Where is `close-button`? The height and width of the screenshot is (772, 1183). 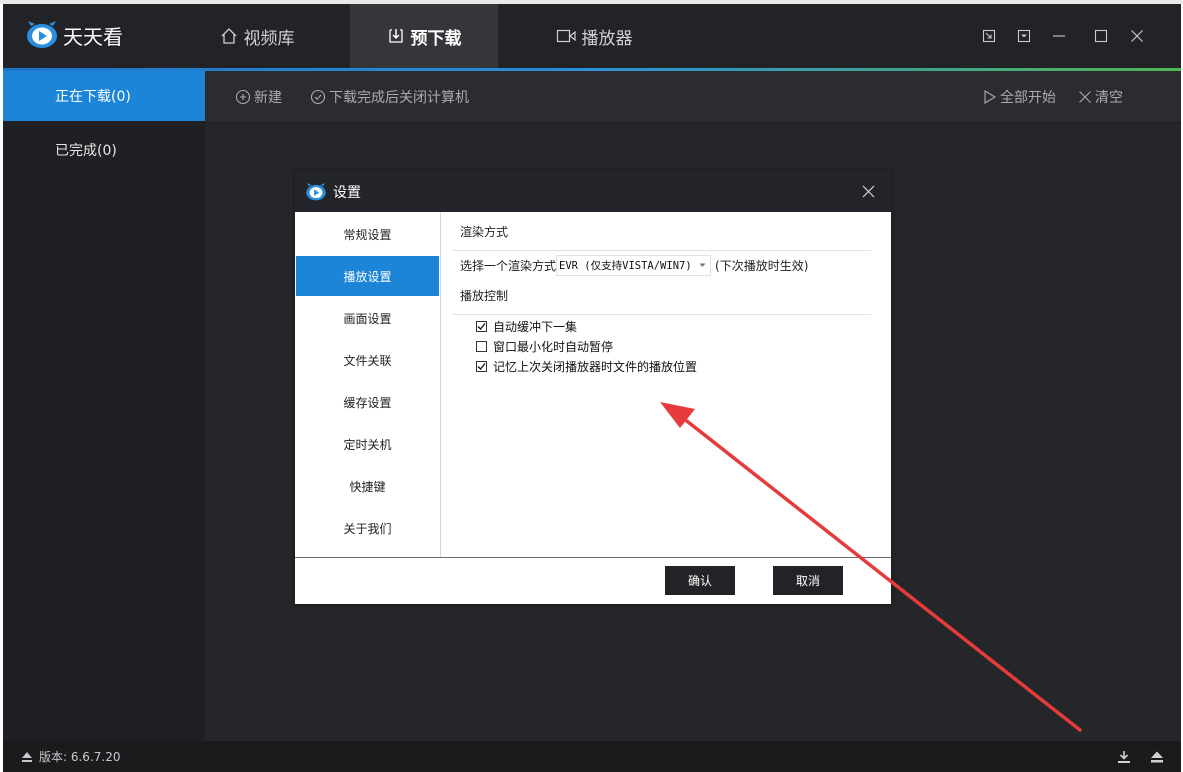 close-button is located at coordinates (1137, 36).